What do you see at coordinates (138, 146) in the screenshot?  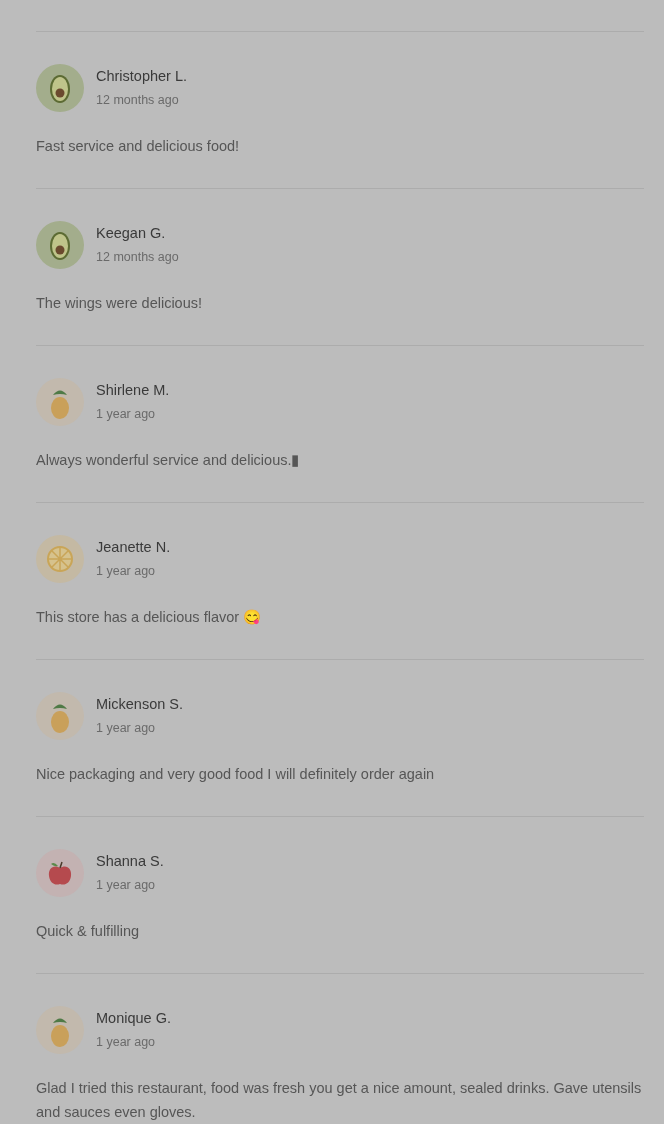 I see `review-text: Fast service and delicious food!` at bounding box center [138, 146].